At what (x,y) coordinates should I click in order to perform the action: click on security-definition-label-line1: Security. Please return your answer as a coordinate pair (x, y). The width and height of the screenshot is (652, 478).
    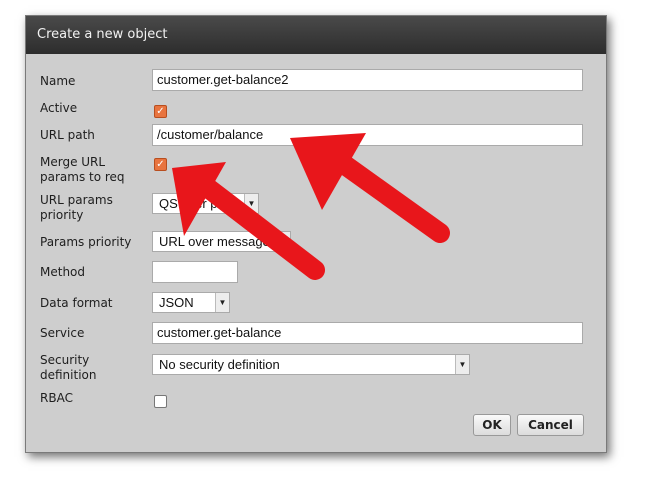
    Looking at the image, I should click on (65, 360).